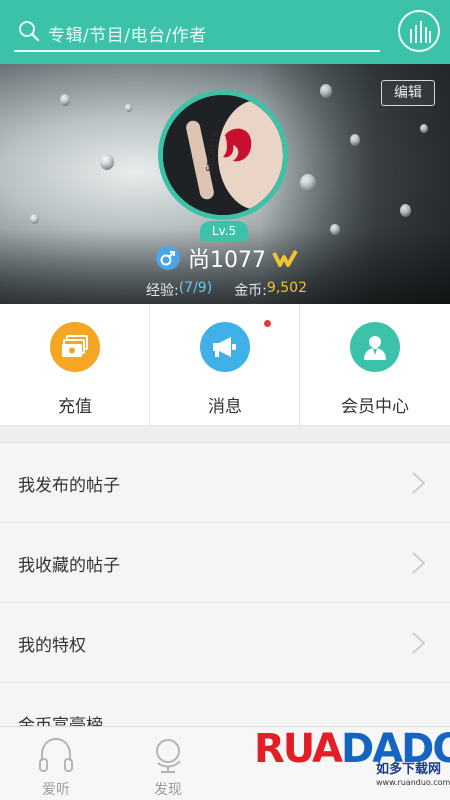 The image size is (450, 800). What do you see at coordinates (168, 258) in the screenshot?
I see `male-icon` at bounding box center [168, 258].